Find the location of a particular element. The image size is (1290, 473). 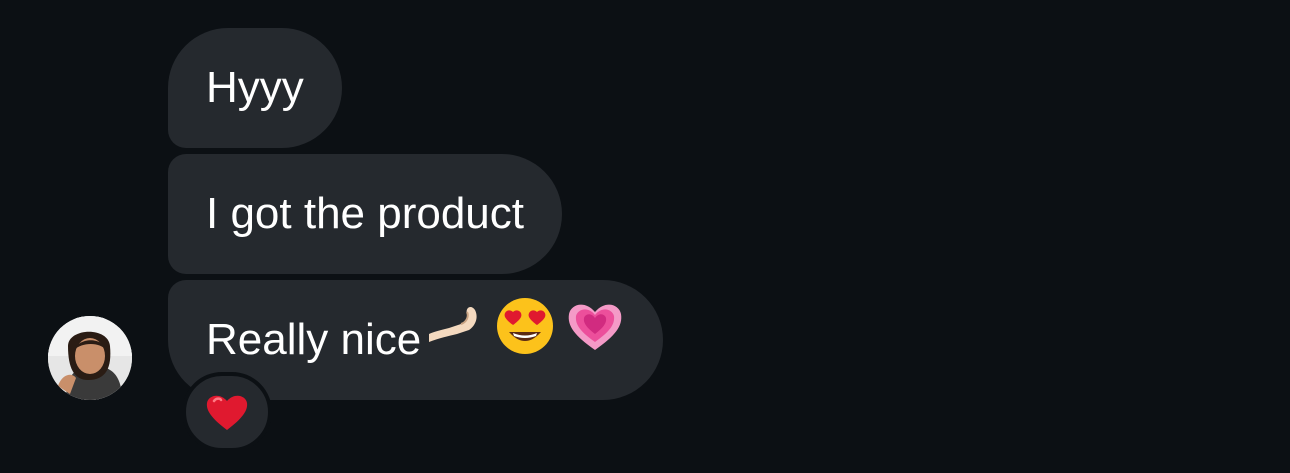

message-text: Hyyy is located at coordinates (255, 87).